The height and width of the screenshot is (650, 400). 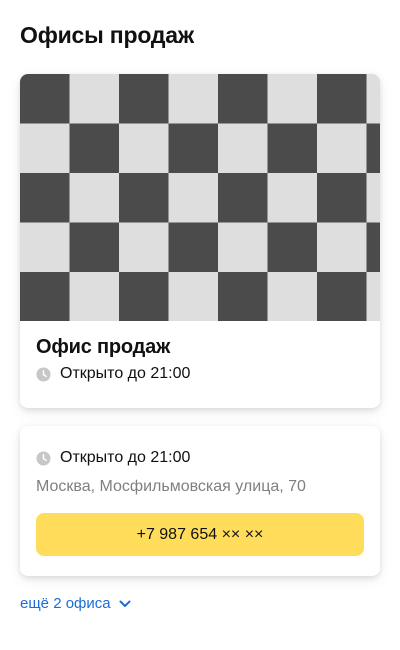 What do you see at coordinates (107, 35) in the screenshot?
I see `page-title: Офисы продаж` at bounding box center [107, 35].